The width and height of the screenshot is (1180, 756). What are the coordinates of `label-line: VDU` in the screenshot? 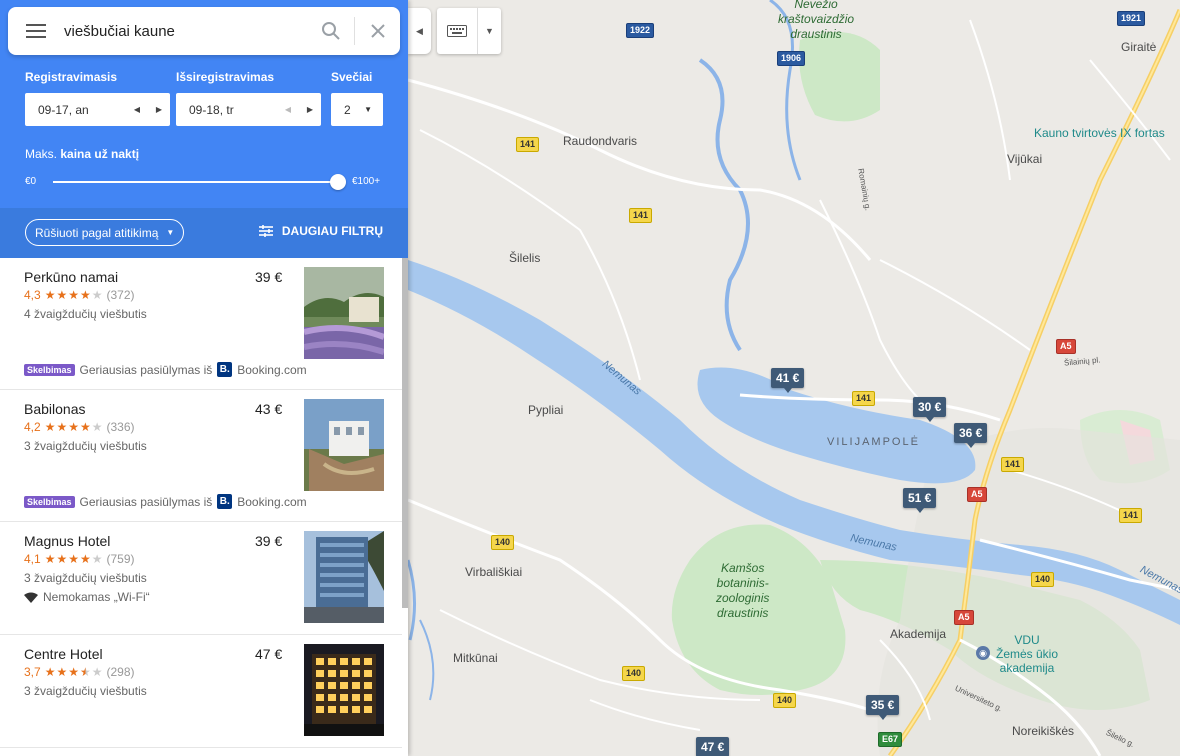 It's located at (1027, 640).